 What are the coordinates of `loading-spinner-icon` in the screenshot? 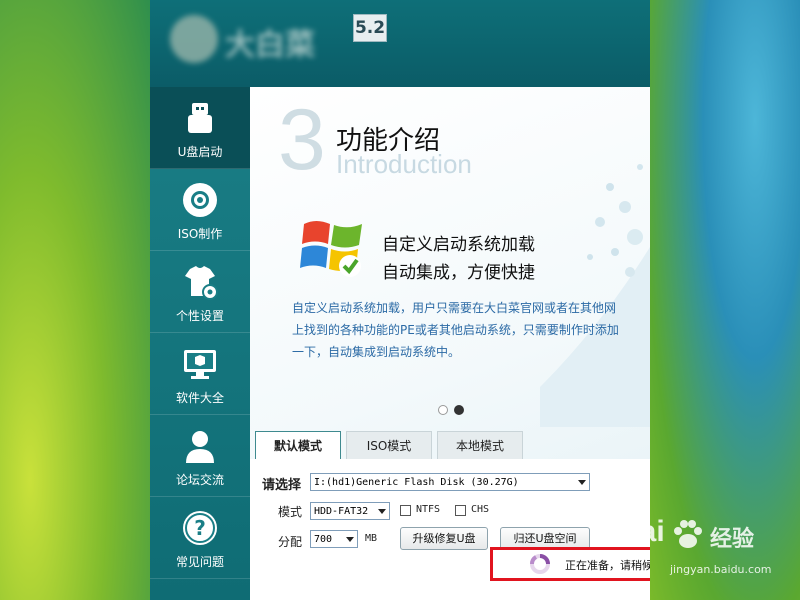 It's located at (539, 564).